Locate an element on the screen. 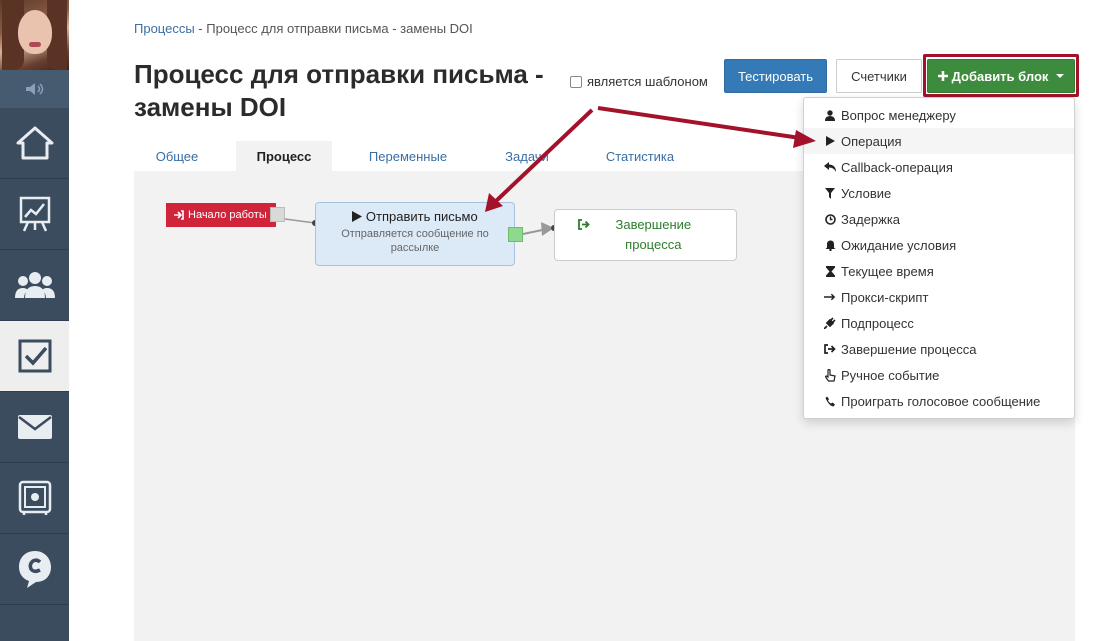 The image size is (1109, 641). users-icon is located at coordinates (34, 285).